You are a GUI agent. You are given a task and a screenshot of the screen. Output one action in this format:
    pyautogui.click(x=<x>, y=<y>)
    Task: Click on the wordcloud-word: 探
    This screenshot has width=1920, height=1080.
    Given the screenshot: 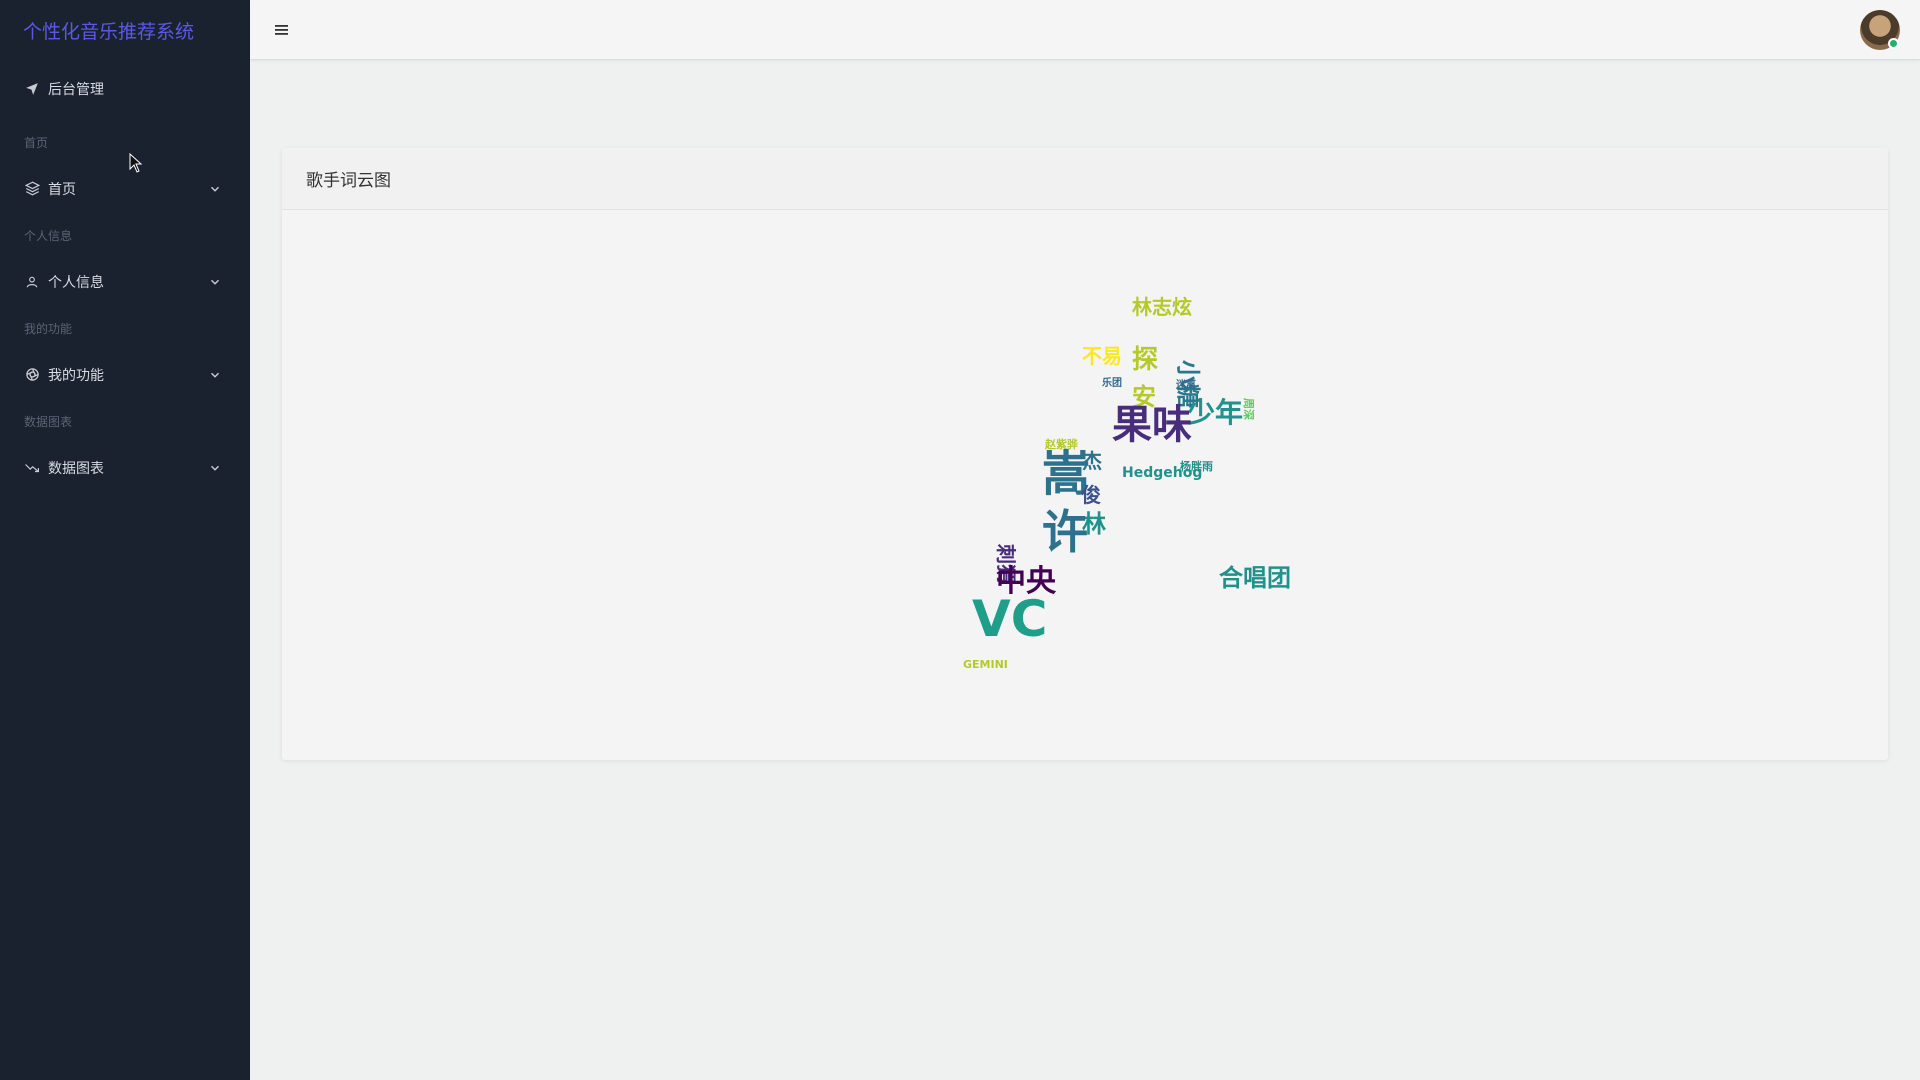 What is the action you would take?
    pyautogui.click(x=1145, y=360)
    